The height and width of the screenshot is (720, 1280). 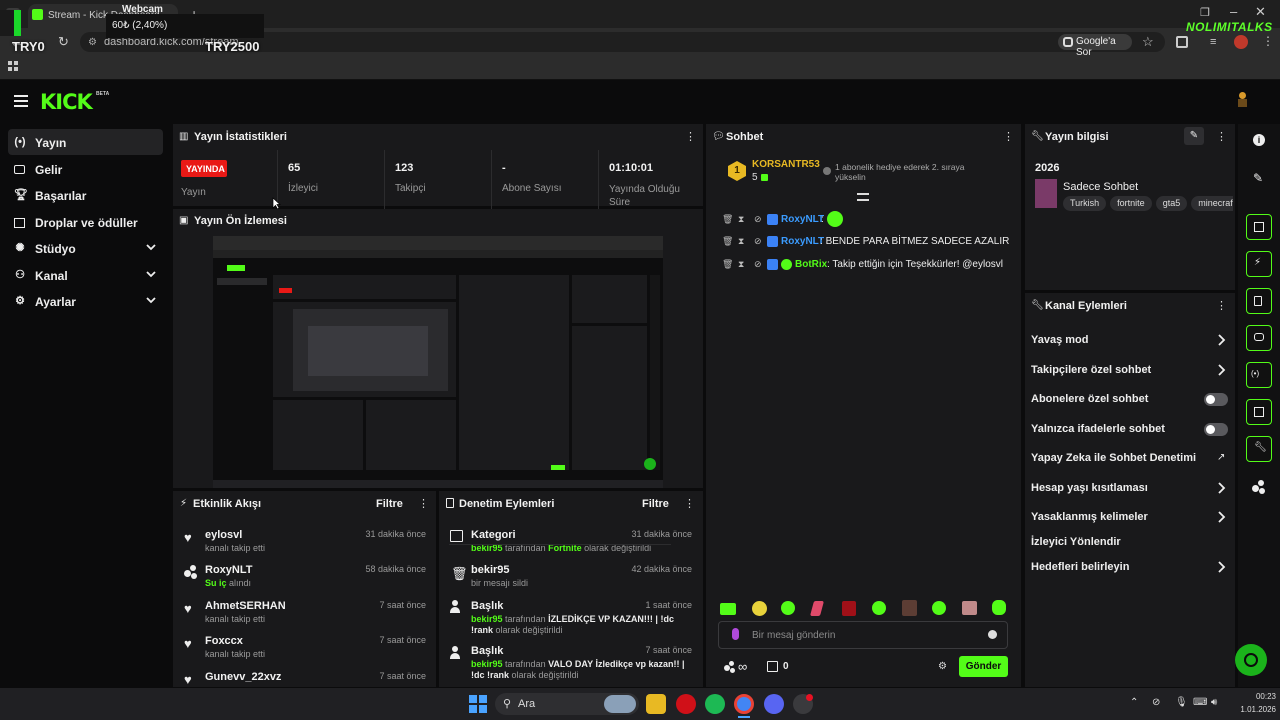 What do you see at coordinates (85, 222) in the screenshot?
I see `sidebar-item-droplar: Droplar ve ödüller` at bounding box center [85, 222].